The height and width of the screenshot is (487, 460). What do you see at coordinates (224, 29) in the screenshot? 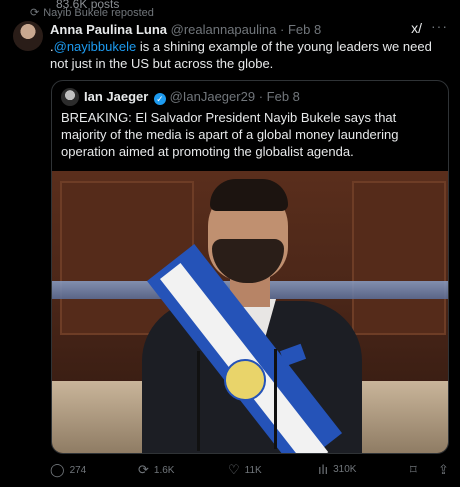
I see `author-handle: @realannapaulina` at bounding box center [224, 29].